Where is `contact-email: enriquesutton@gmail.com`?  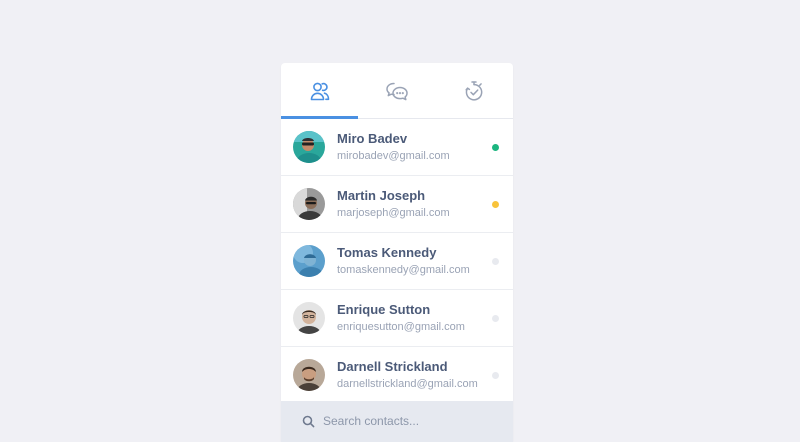 contact-email: enriquesutton@gmail.com is located at coordinates (401, 327).